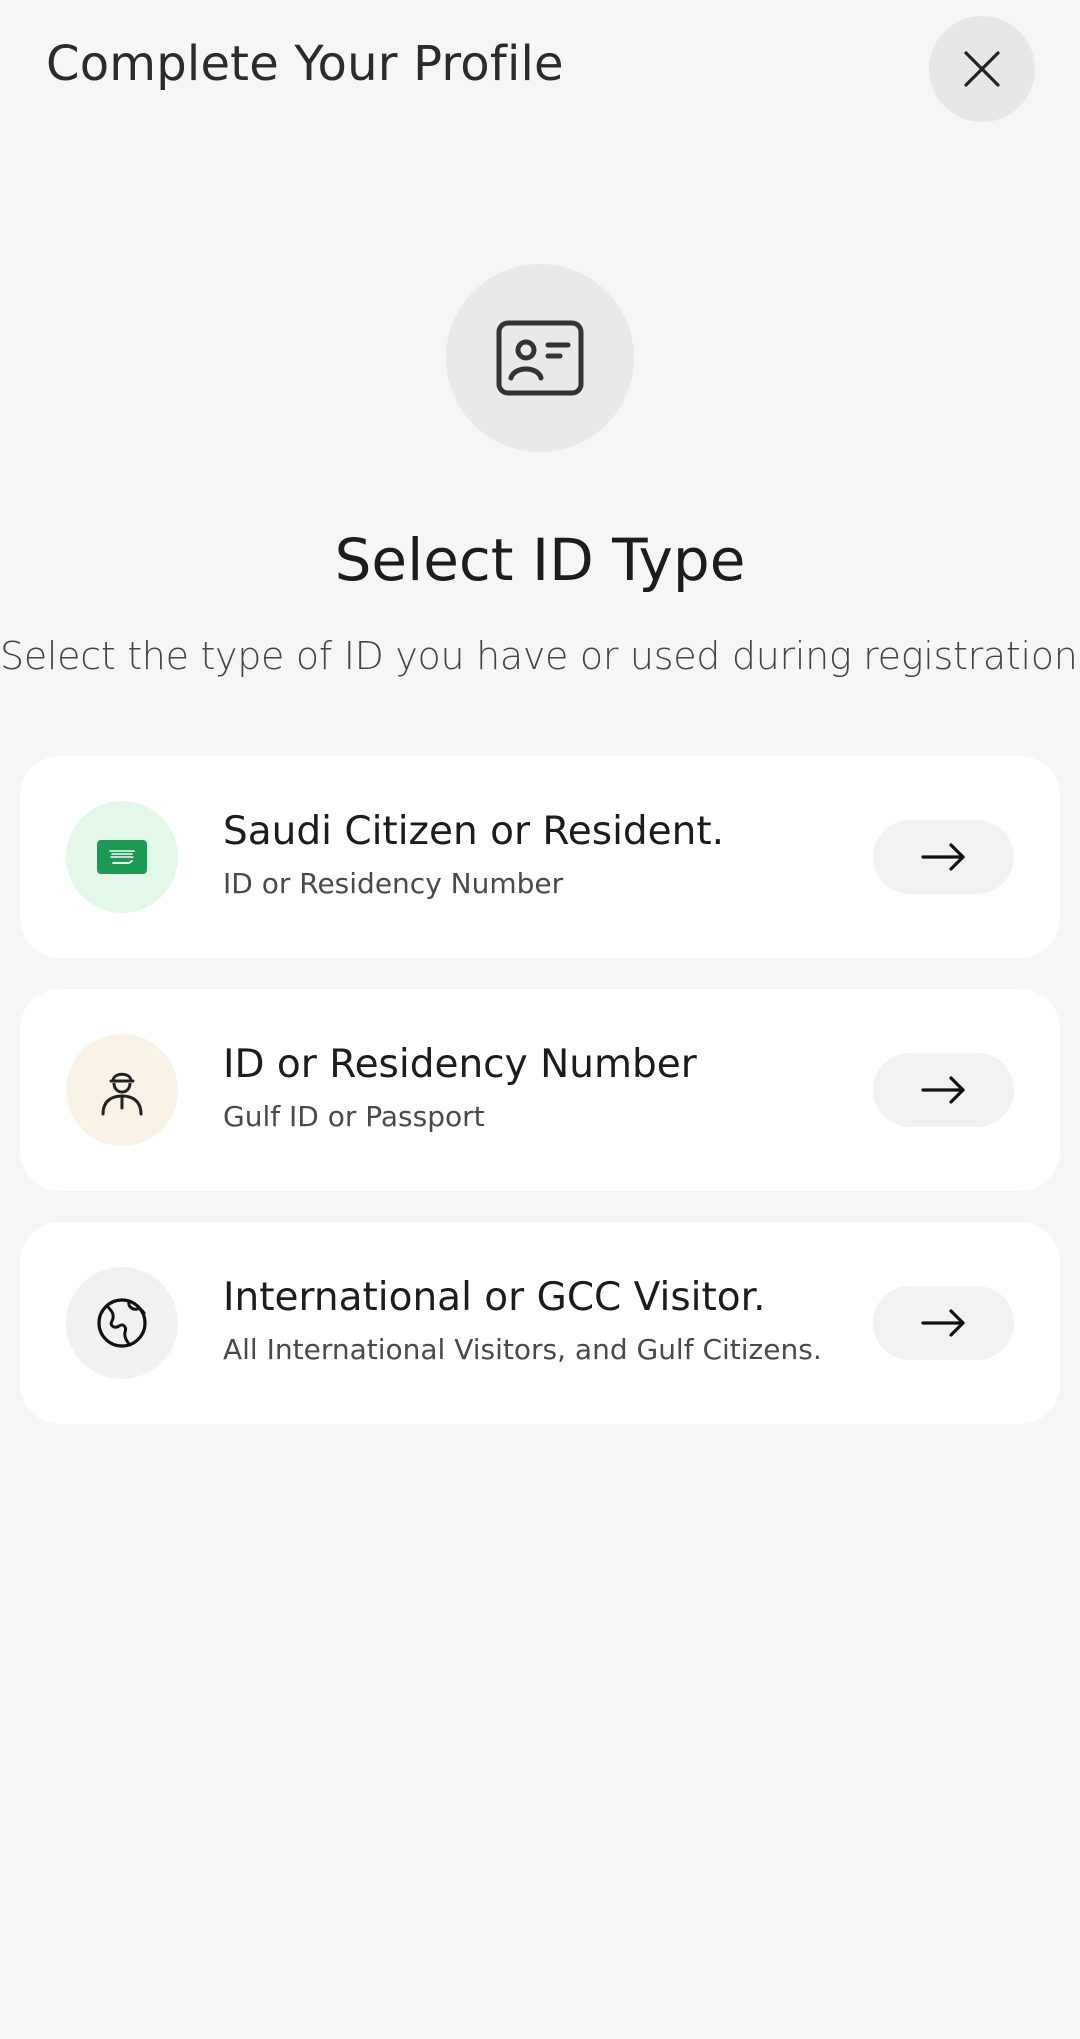  I want to click on close-button, so click(982, 69).